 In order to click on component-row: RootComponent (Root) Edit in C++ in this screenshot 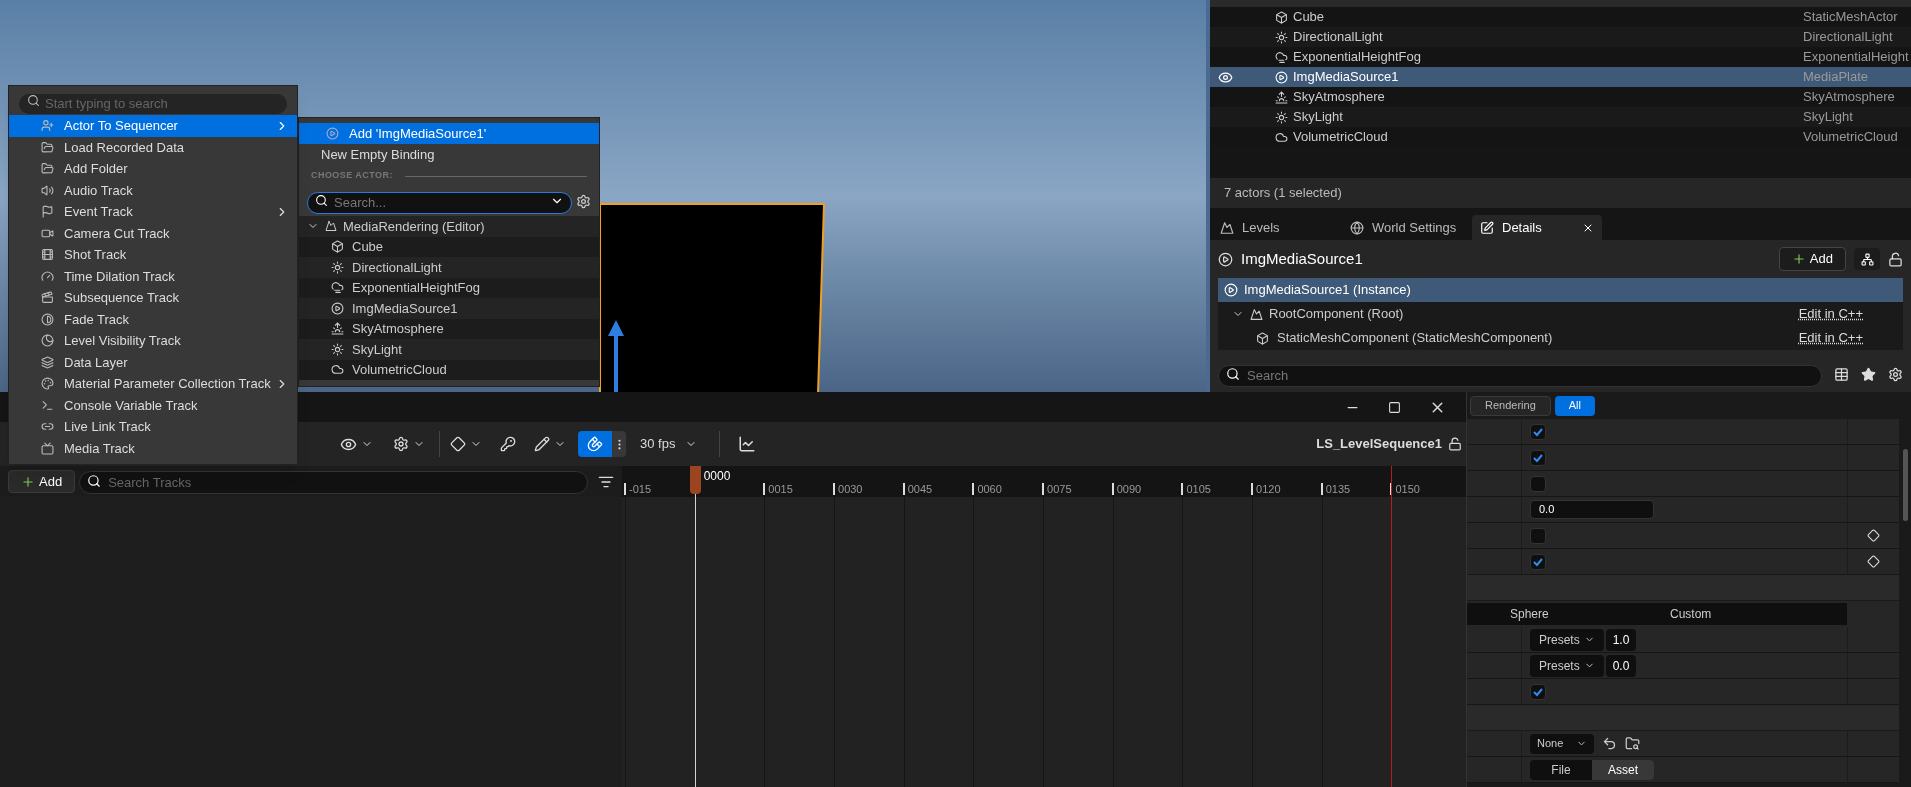, I will do `click(1560, 314)`.